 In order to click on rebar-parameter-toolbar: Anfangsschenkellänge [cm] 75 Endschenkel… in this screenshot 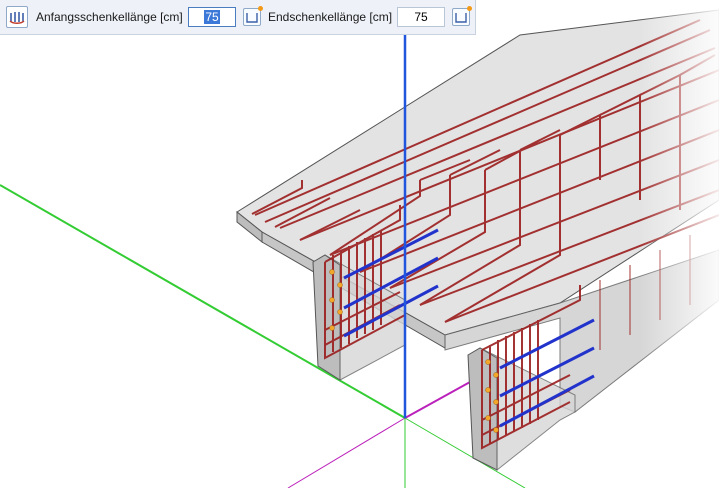, I will do `click(238, 17)`.